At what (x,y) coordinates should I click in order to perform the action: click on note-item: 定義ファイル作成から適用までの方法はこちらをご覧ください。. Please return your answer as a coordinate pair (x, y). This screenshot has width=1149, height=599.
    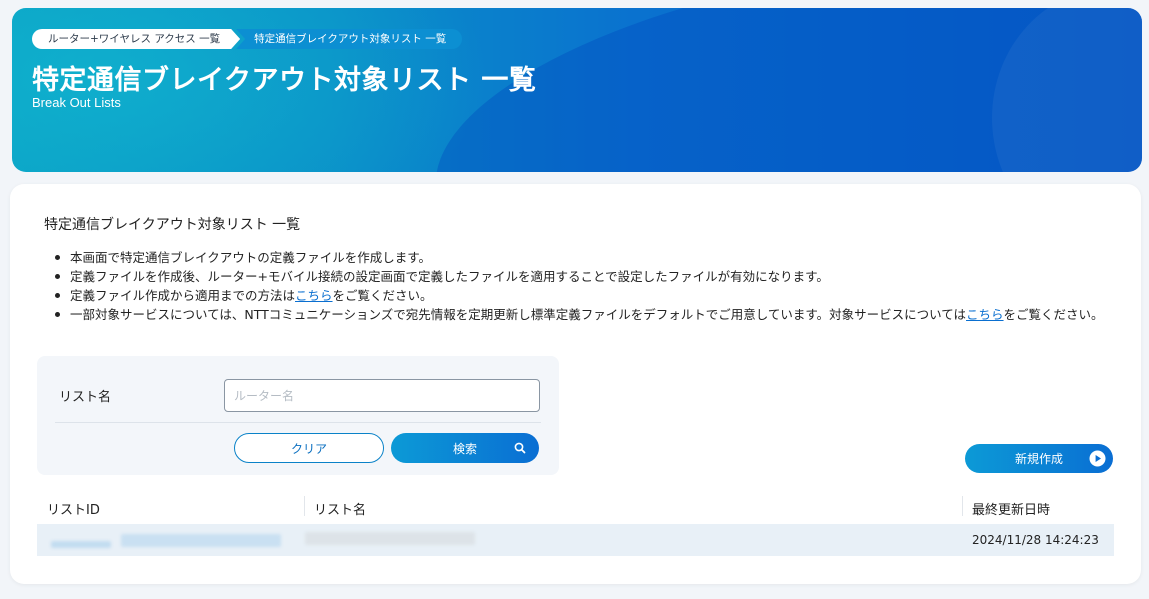
    Looking at the image, I should click on (587, 295).